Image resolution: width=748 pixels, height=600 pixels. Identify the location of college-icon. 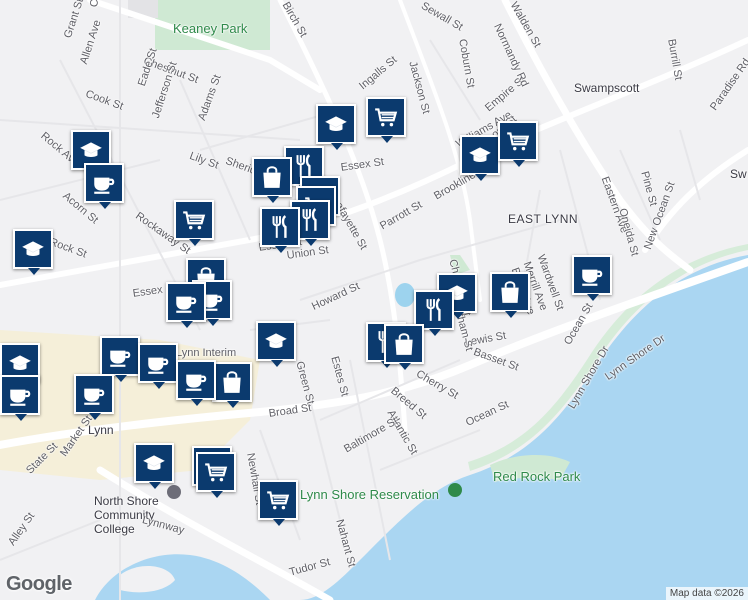
(174, 492).